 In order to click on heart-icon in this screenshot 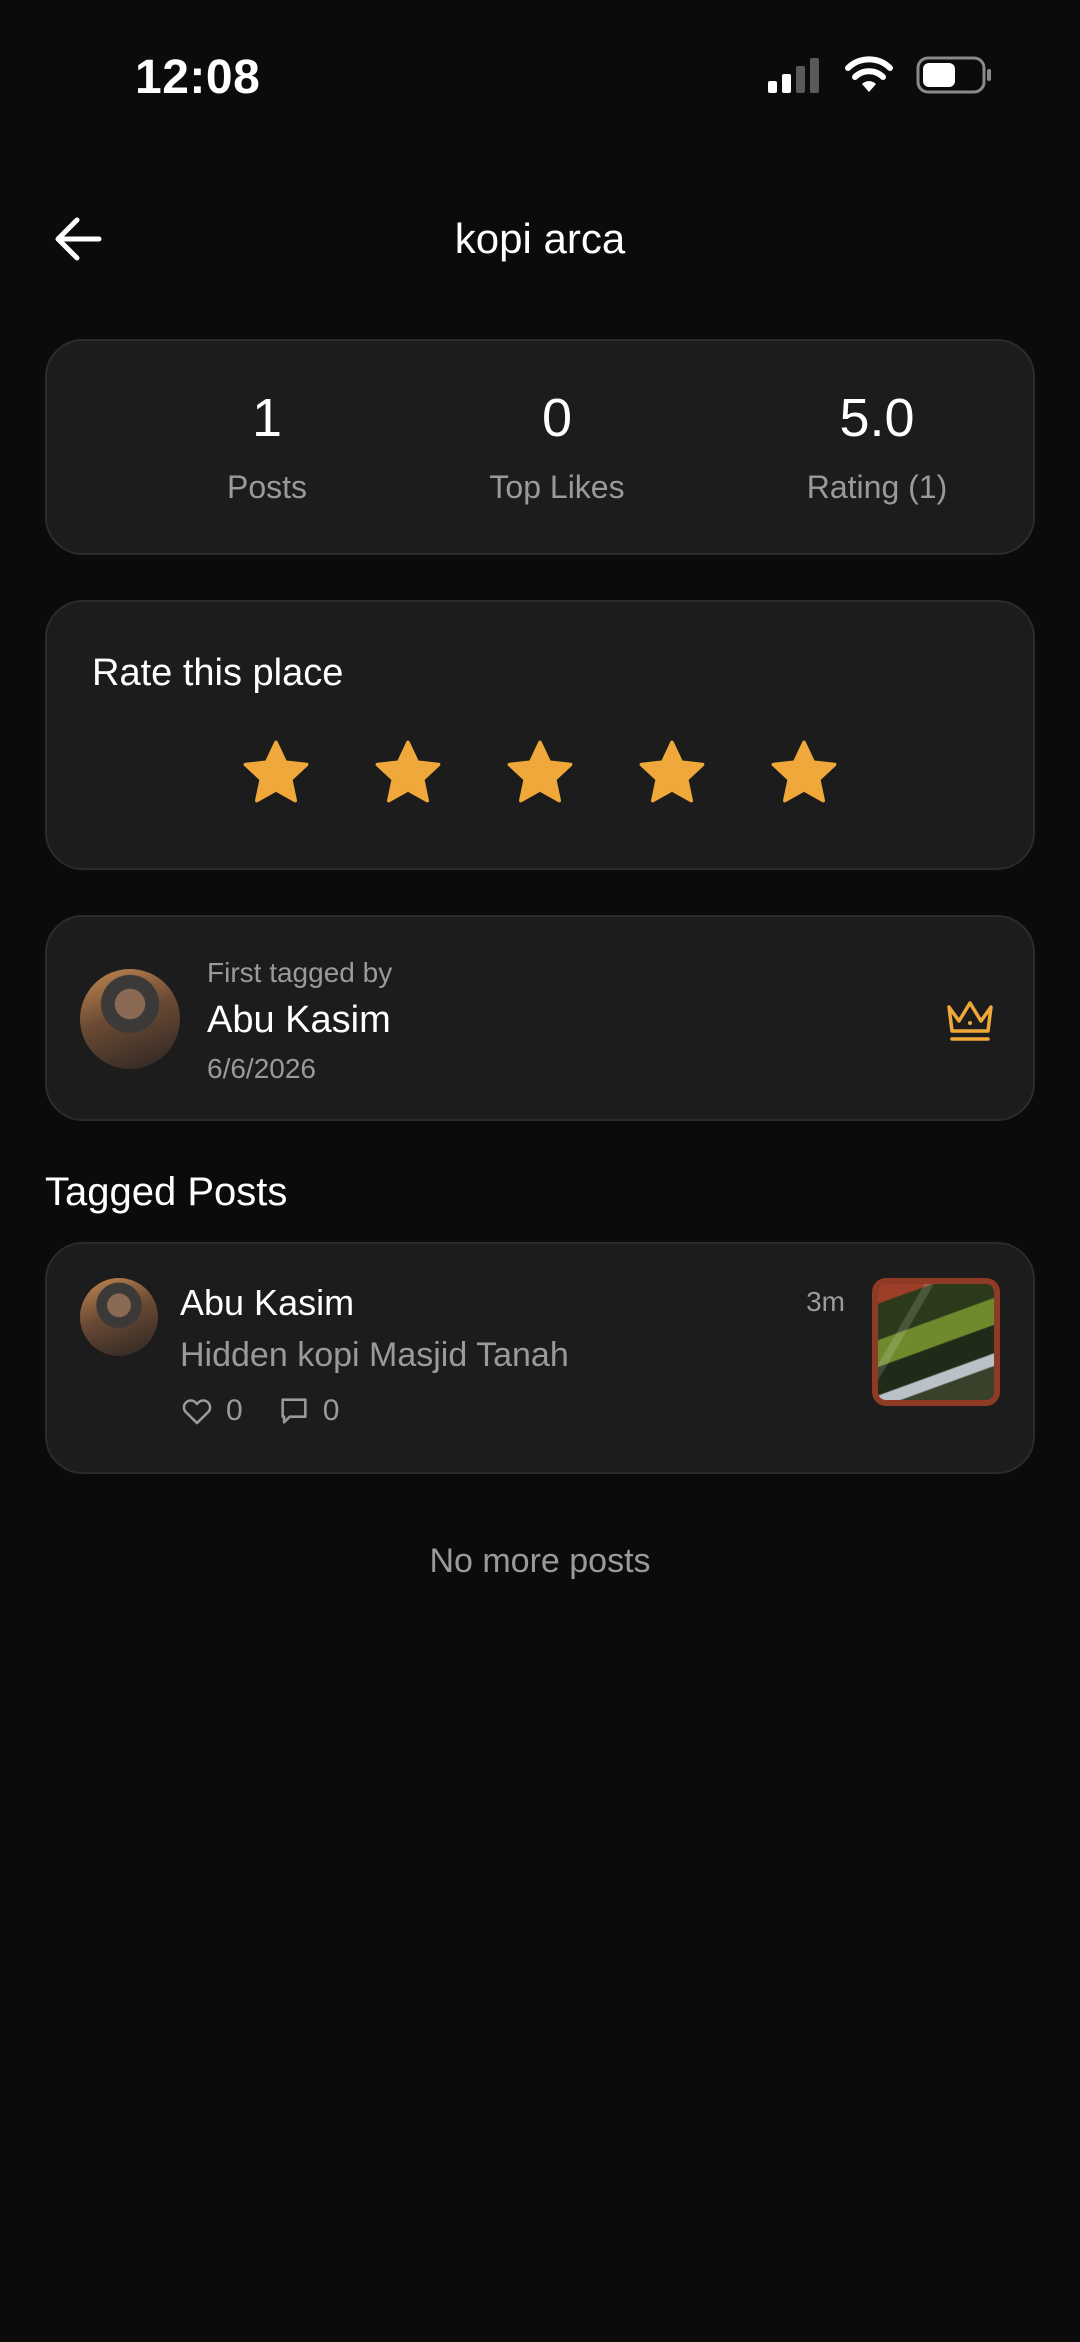, I will do `click(197, 1412)`.